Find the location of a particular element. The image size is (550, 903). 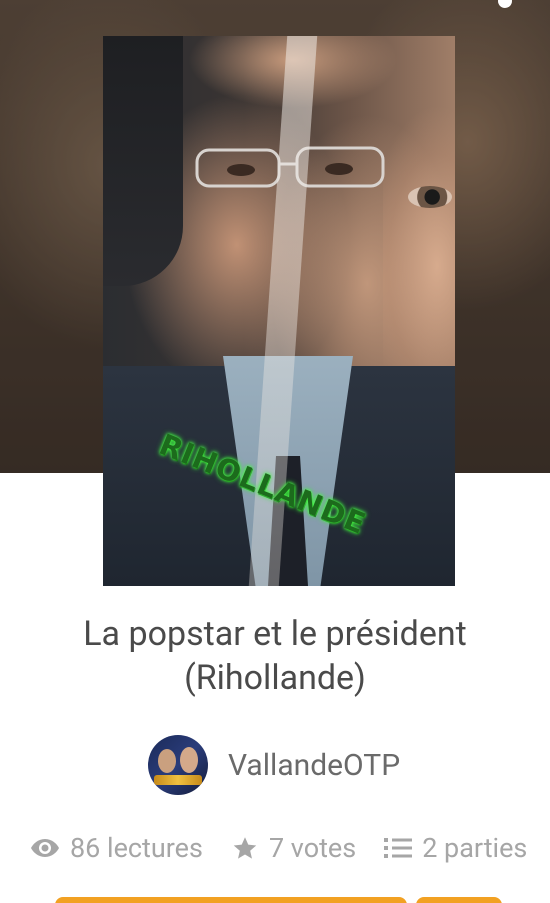

cover-hair is located at coordinates (143, 161).